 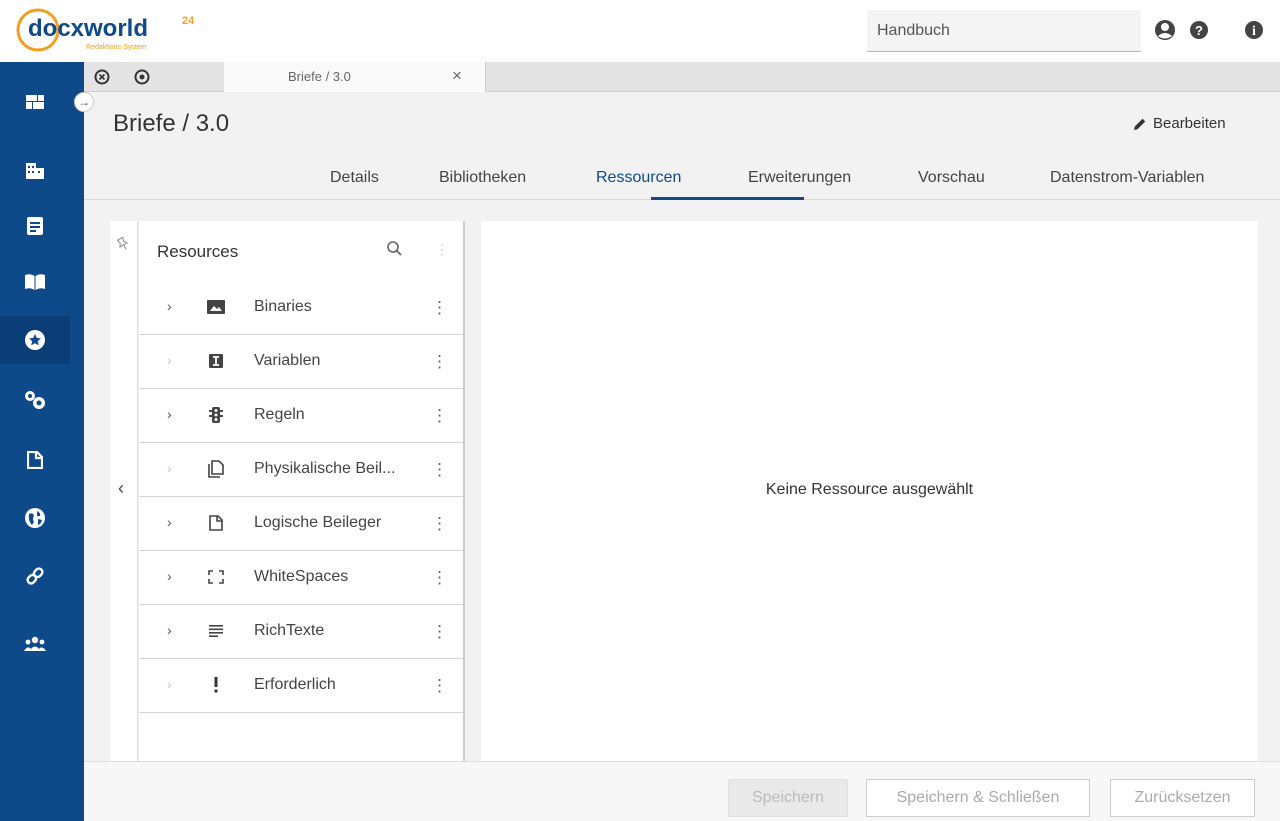 I want to click on circle-close-icon, so click(x=102, y=77).